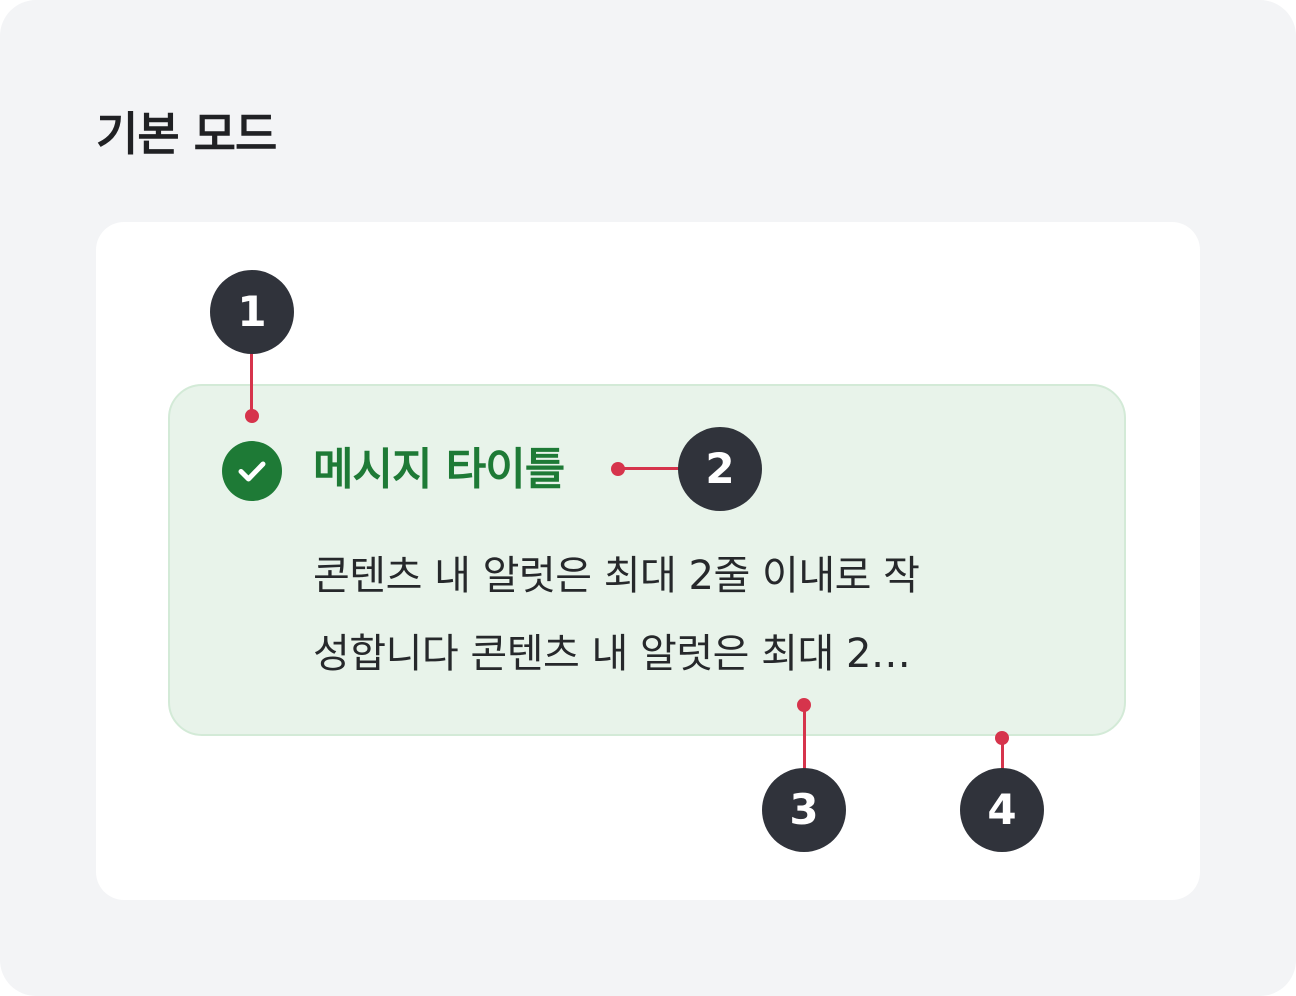  What do you see at coordinates (439, 469) in the screenshot?
I see `alert-title: 메시지 타이틀` at bounding box center [439, 469].